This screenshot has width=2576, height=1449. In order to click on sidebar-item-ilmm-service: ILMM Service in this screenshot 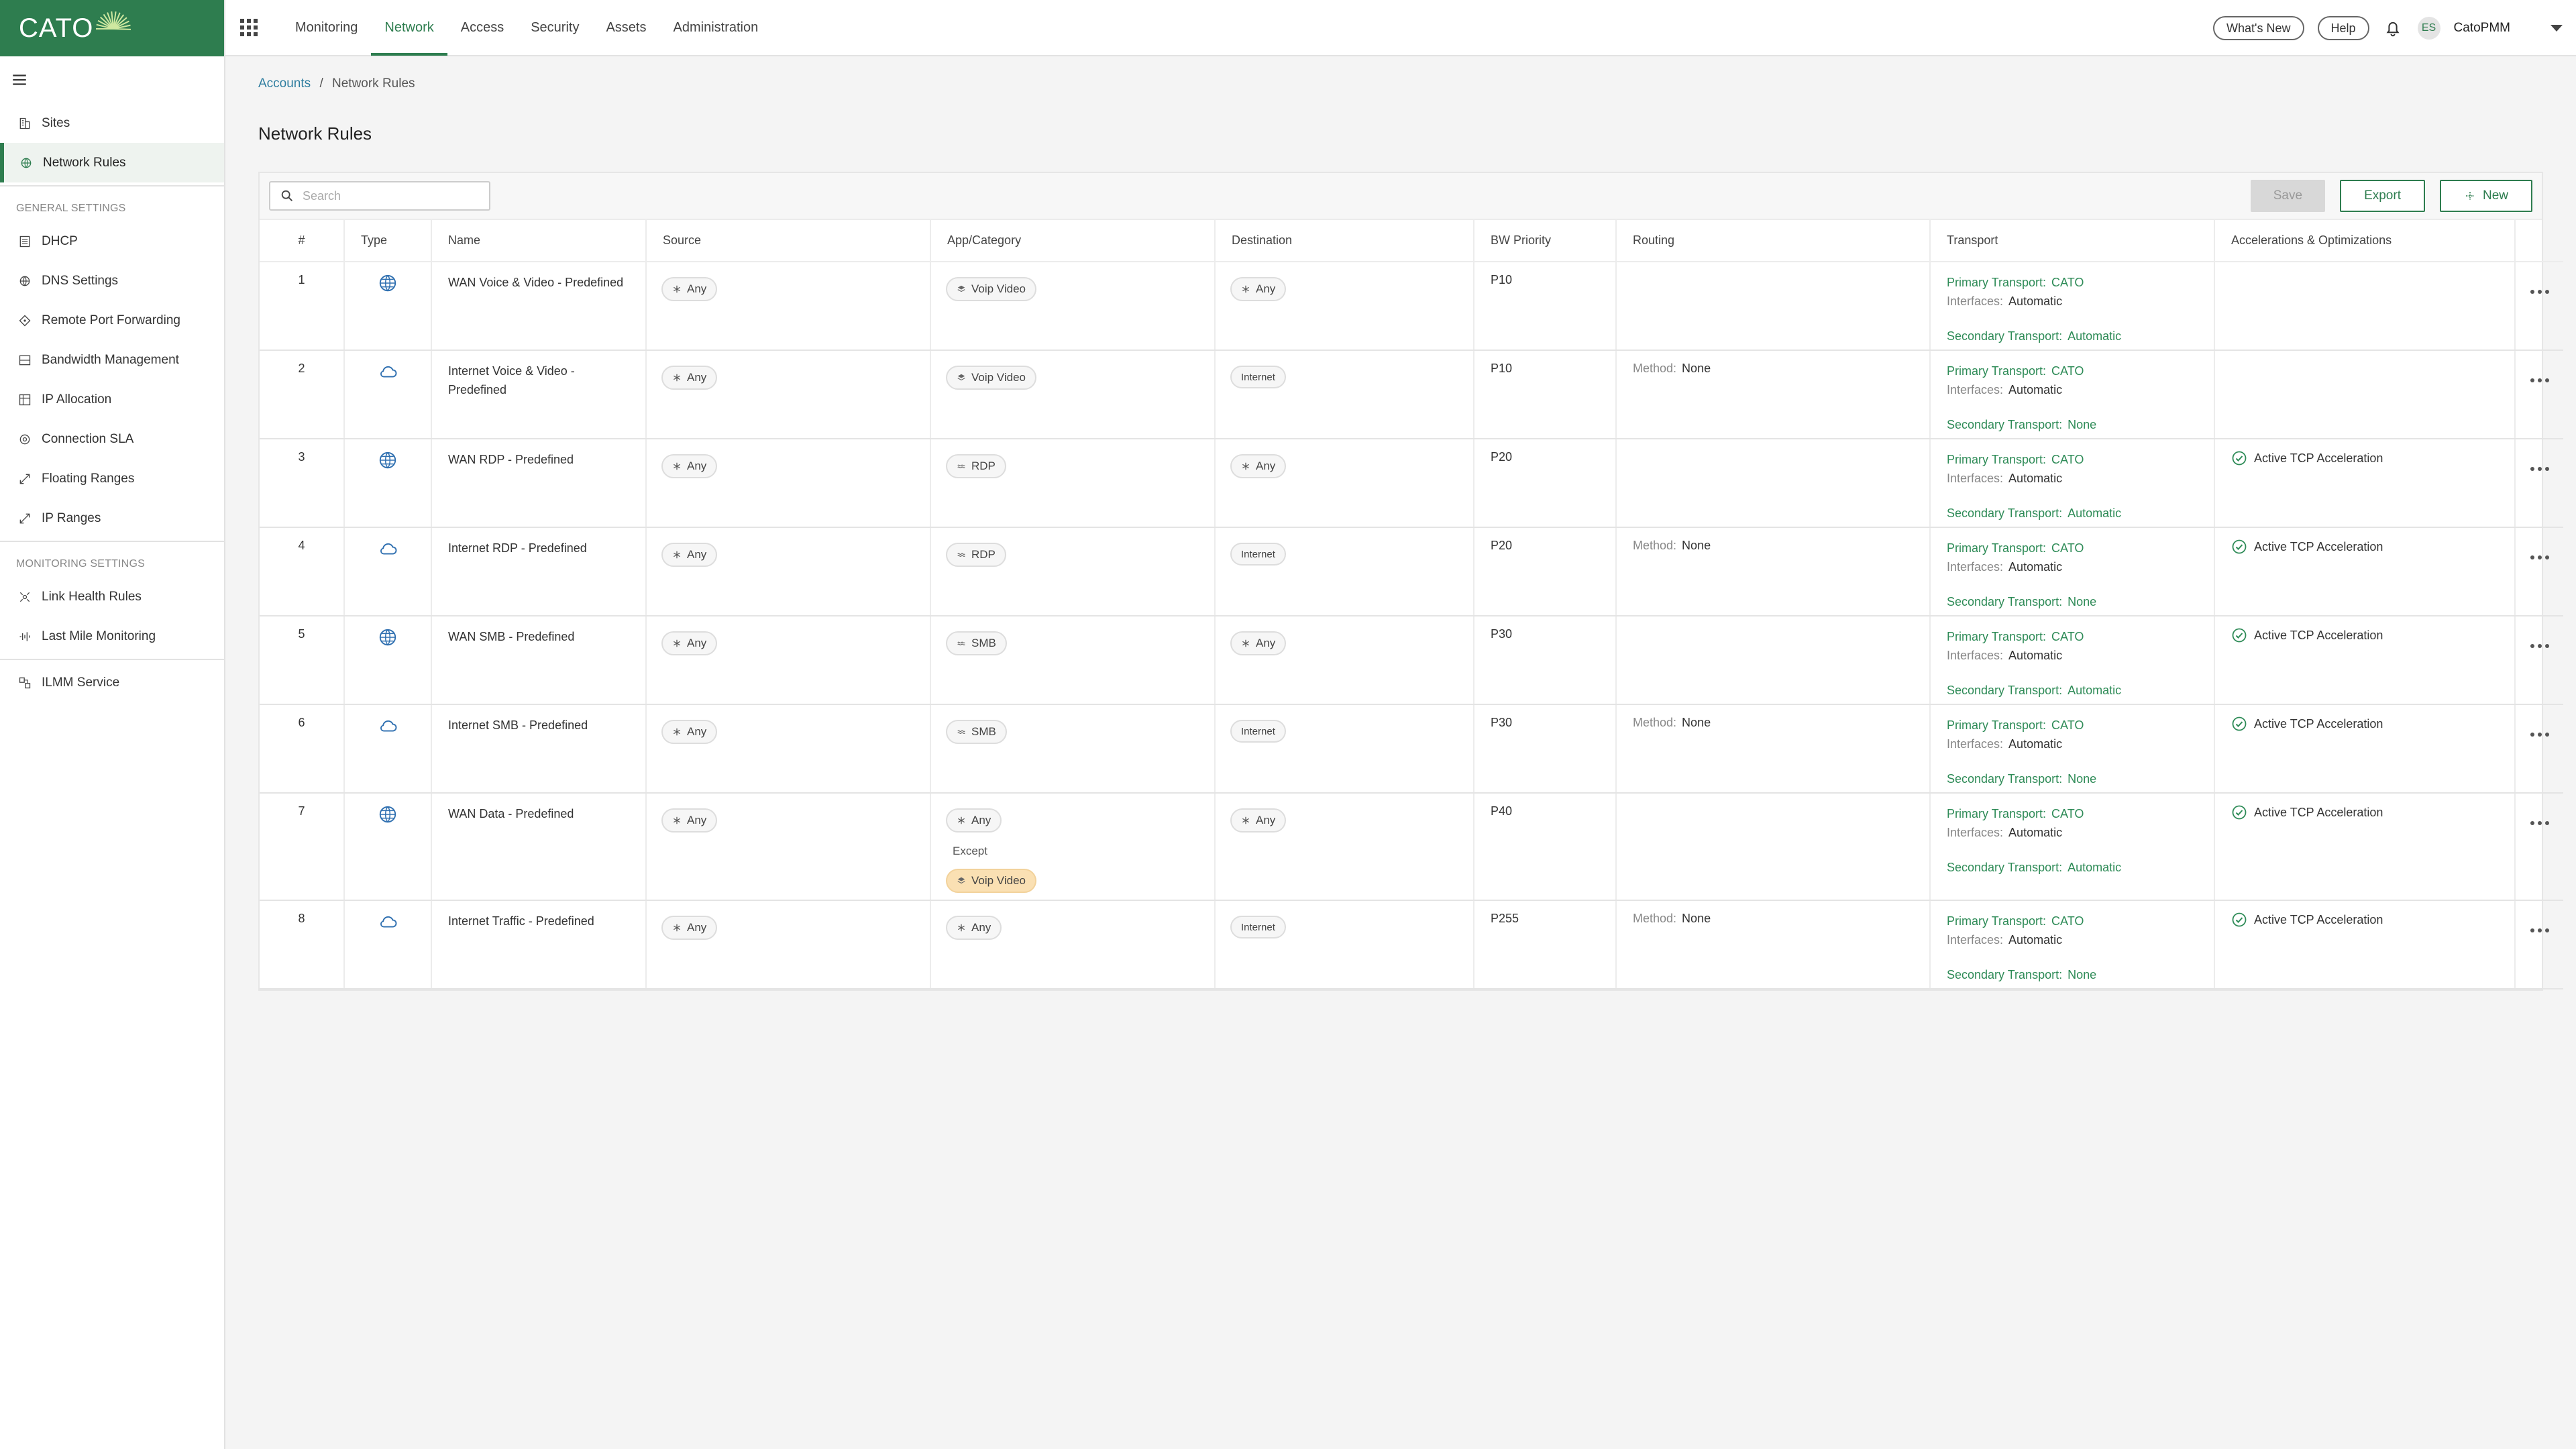, I will do `click(112, 682)`.